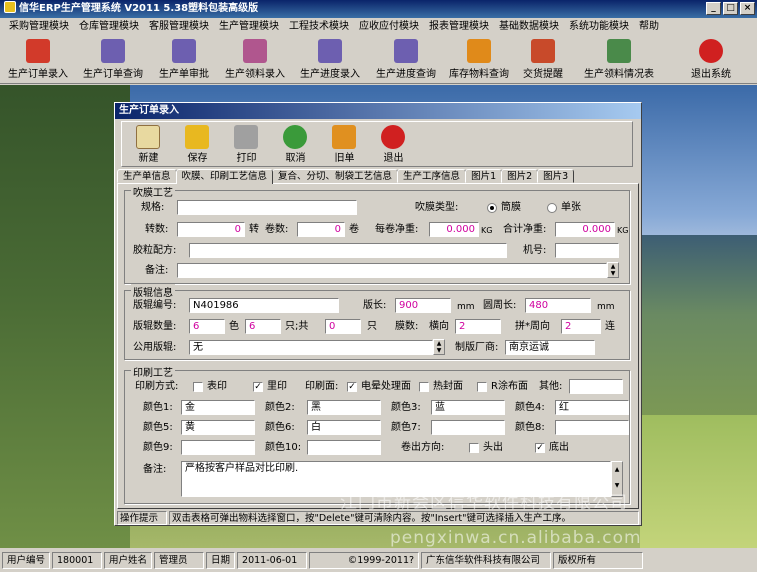 The height and width of the screenshot is (572, 757). What do you see at coordinates (335, 176) in the screenshot?
I see `tab-laminate-slit: 复合、分切、制袋工艺信息` at bounding box center [335, 176].